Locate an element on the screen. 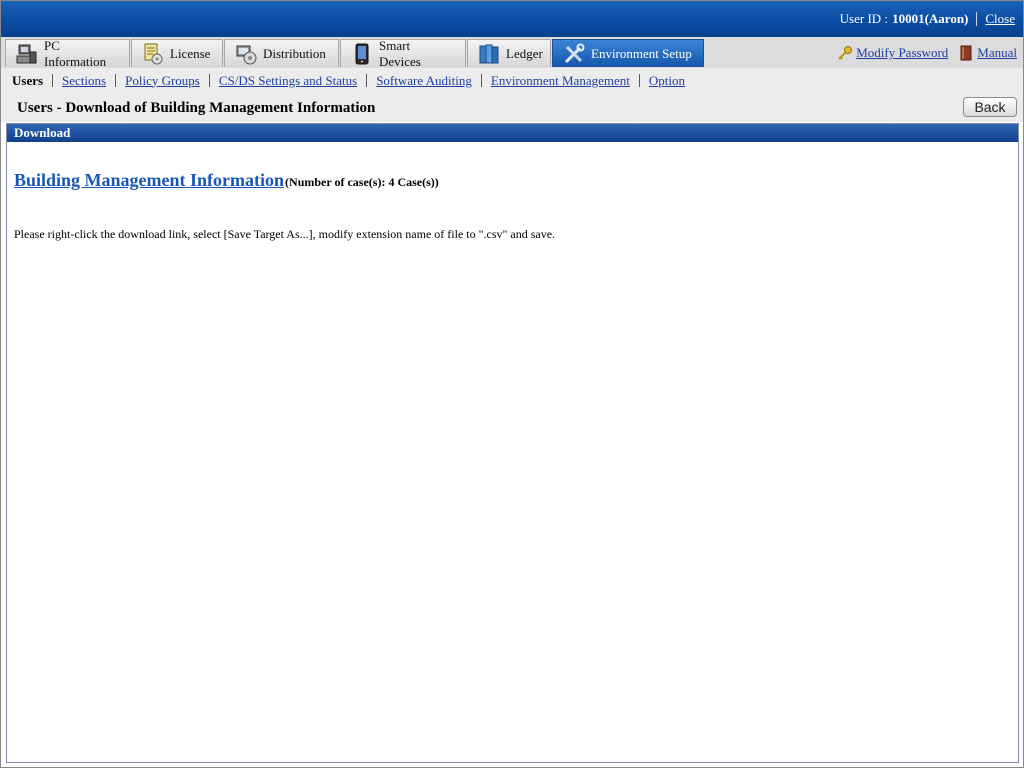 The image size is (1024, 768). manual-link: Manual is located at coordinates (997, 53).